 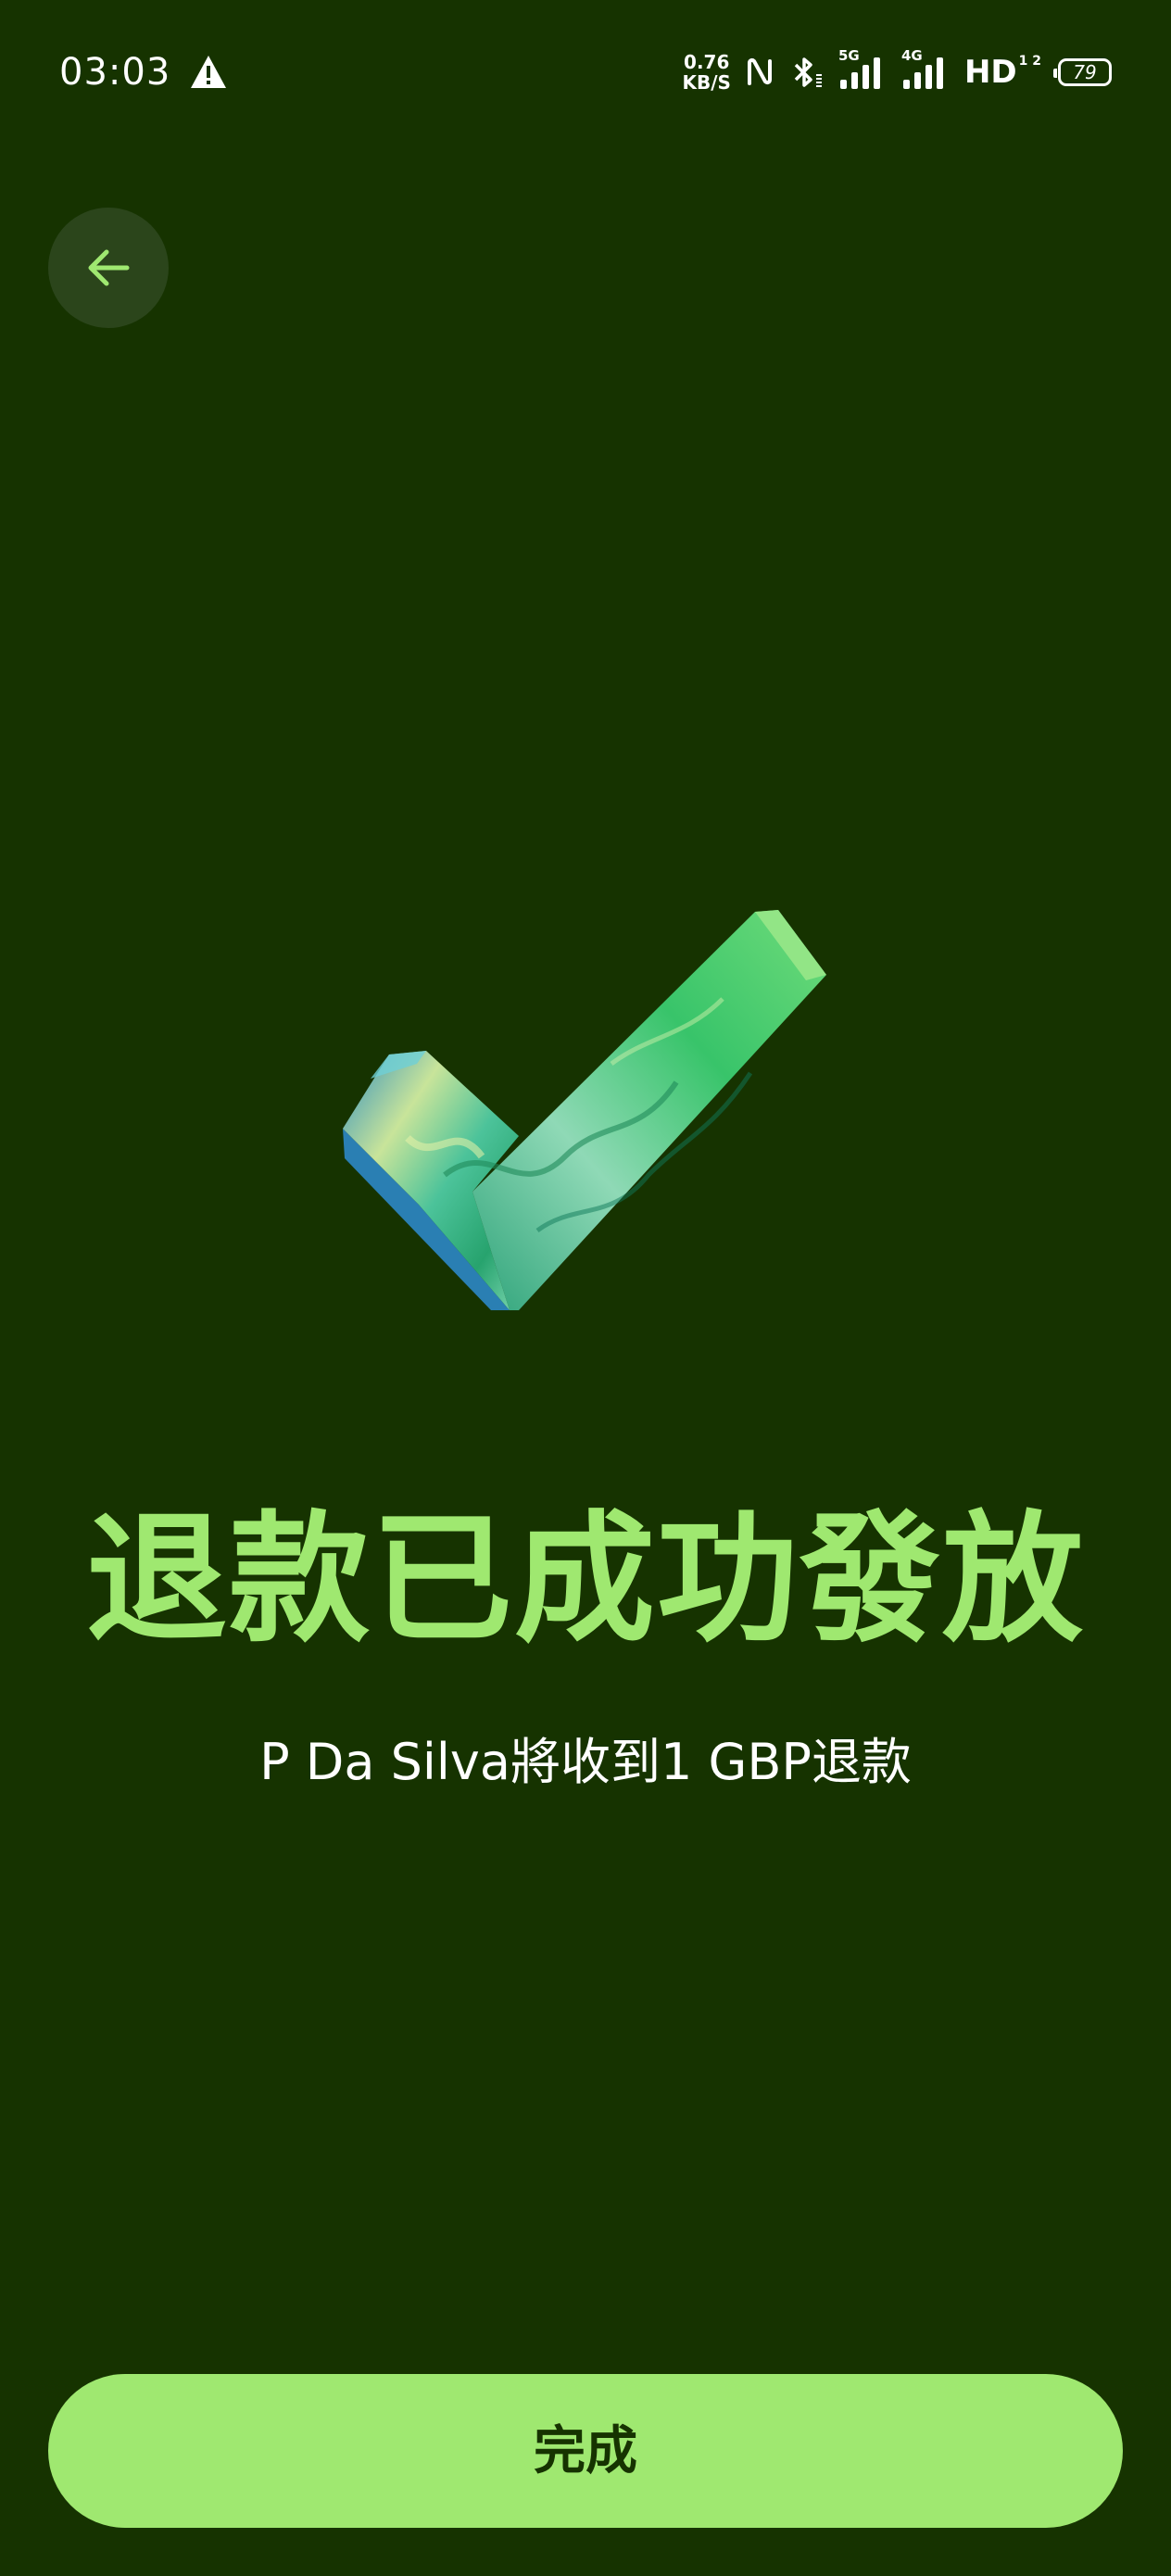 What do you see at coordinates (585, 1579) in the screenshot?
I see `page-title: 退款已成功發放` at bounding box center [585, 1579].